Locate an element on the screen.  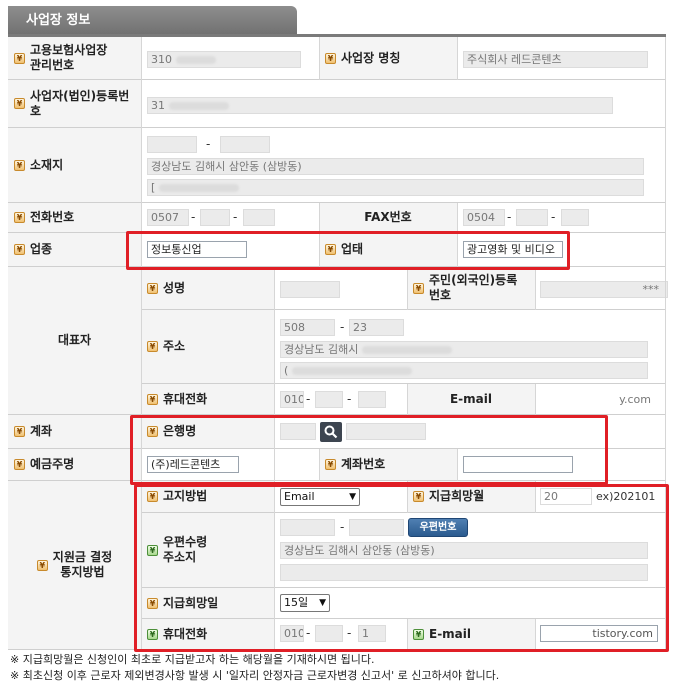
reg-no-field: 31 is located at coordinates (380, 105).